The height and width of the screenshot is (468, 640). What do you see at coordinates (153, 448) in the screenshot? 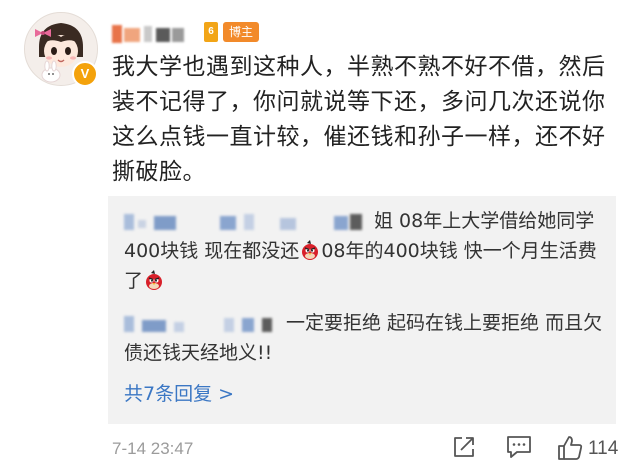
I see `comment-timestamp: 7-14 23:47` at bounding box center [153, 448].